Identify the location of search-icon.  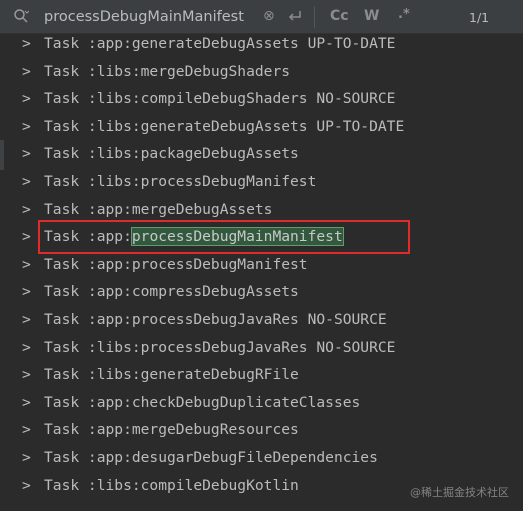
(21, 16).